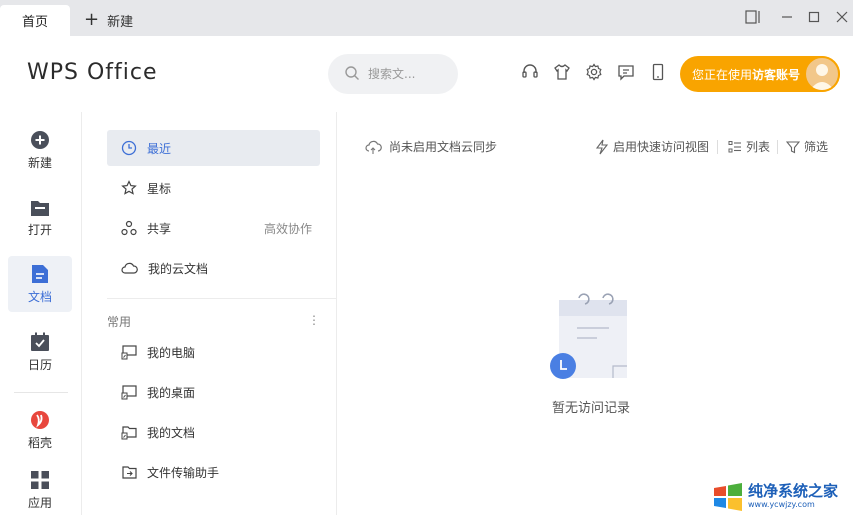 This screenshot has height=518, width=853. What do you see at coordinates (39, 442) in the screenshot?
I see `nav-docer-label: 稻壳` at bounding box center [39, 442].